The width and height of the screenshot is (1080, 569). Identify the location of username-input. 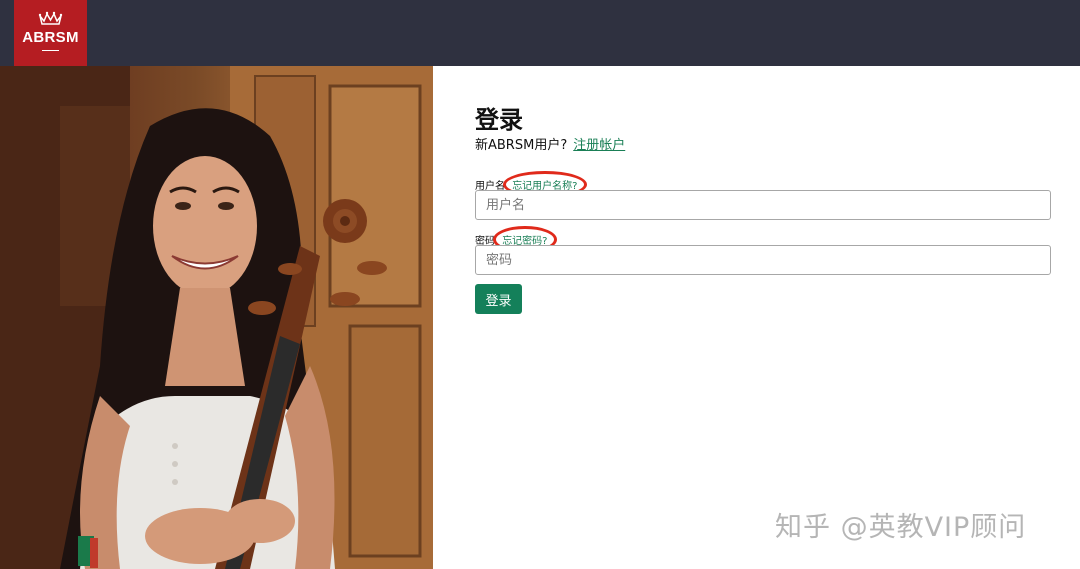
(766, 205).